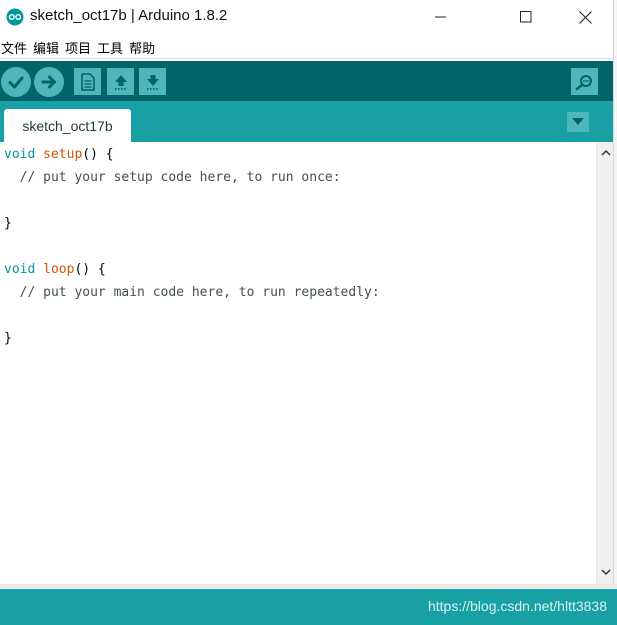  What do you see at coordinates (59, 269) in the screenshot?
I see `function-name: loop` at bounding box center [59, 269].